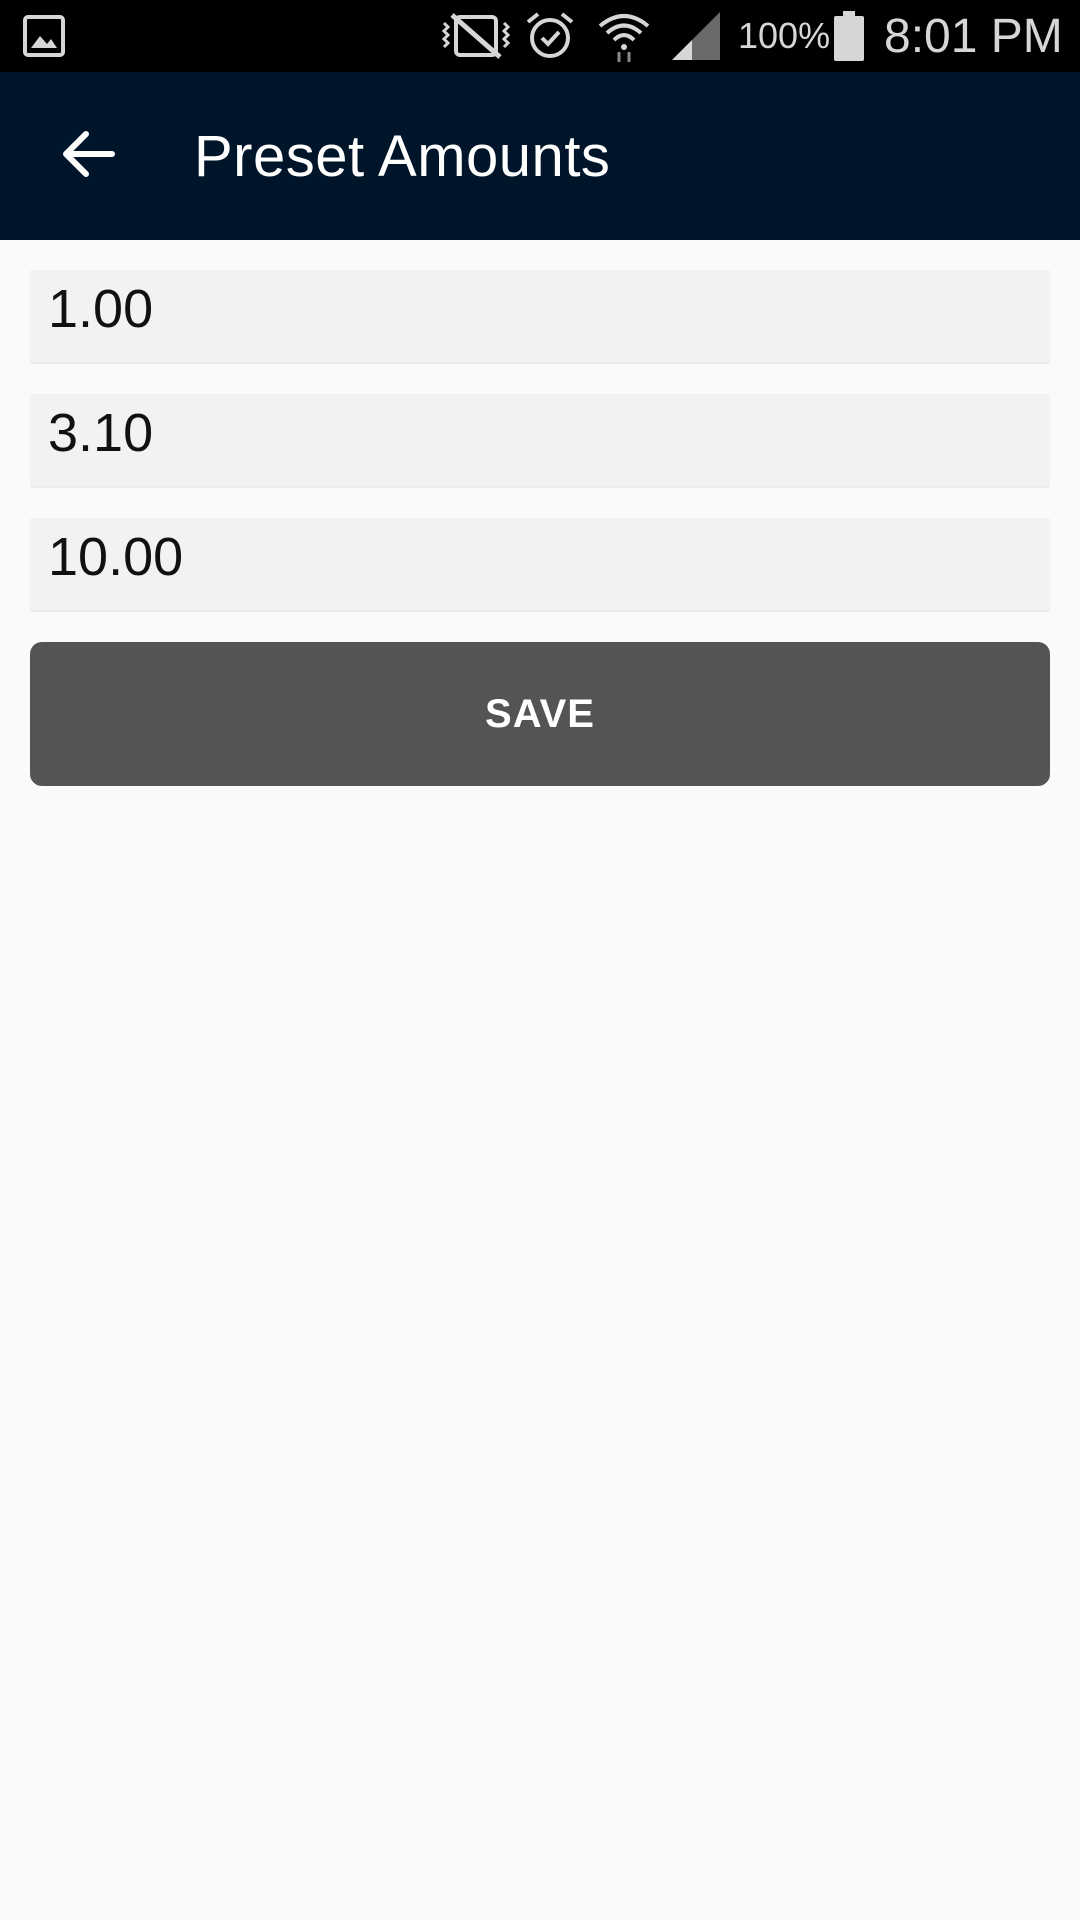 The image size is (1080, 1920). What do you see at coordinates (550, 36) in the screenshot?
I see `alarm-icon` at bounding box center [550, 36].